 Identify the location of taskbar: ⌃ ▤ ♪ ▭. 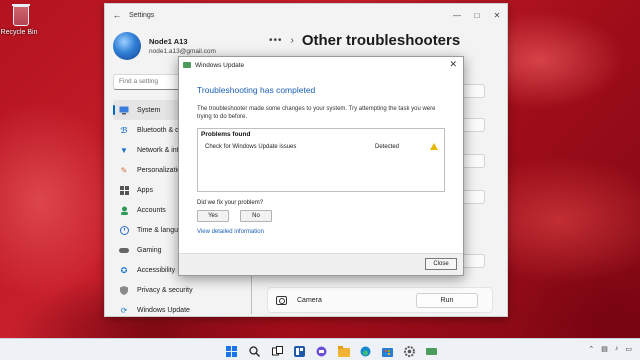
(320, 349).